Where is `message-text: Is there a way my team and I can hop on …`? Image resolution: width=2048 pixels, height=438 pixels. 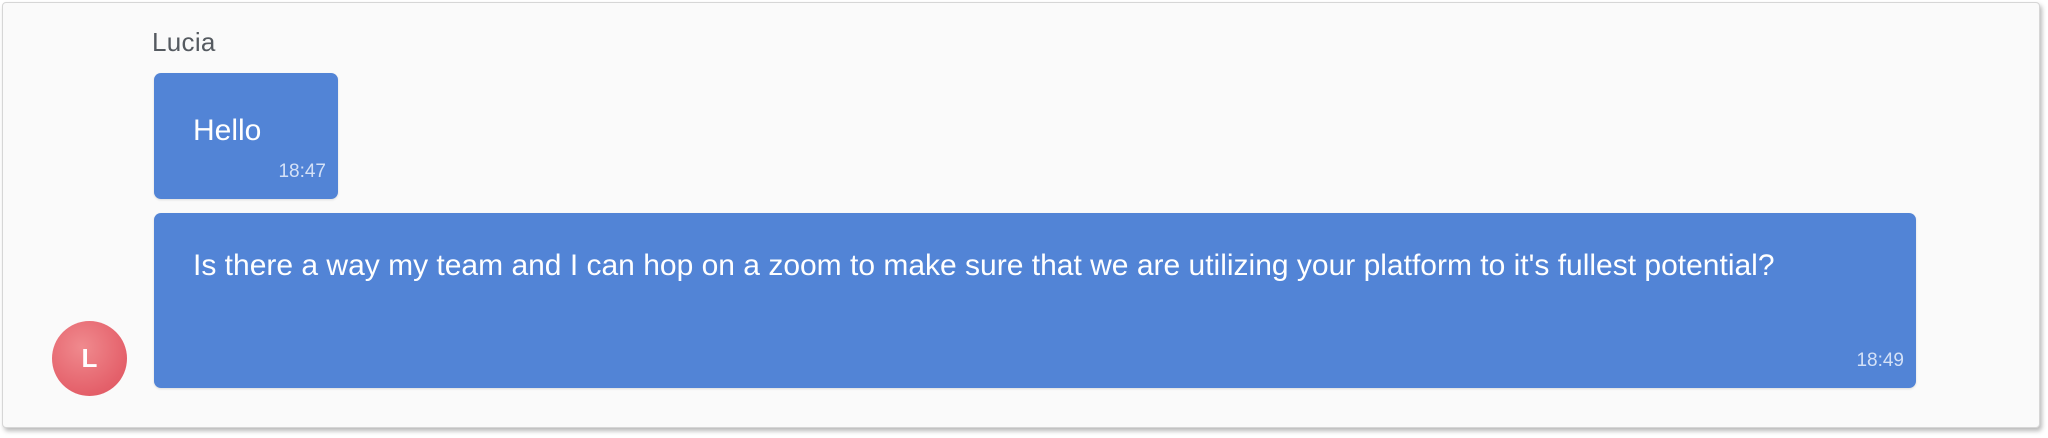 message-text: Is there a way my team and I can hop on … is located at coordinates (984, 265).